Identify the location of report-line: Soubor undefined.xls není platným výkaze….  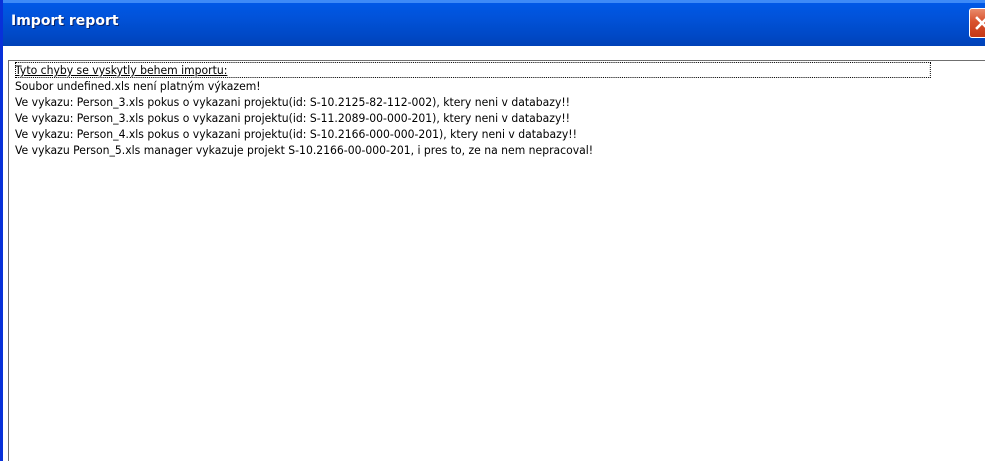
(473, 86).